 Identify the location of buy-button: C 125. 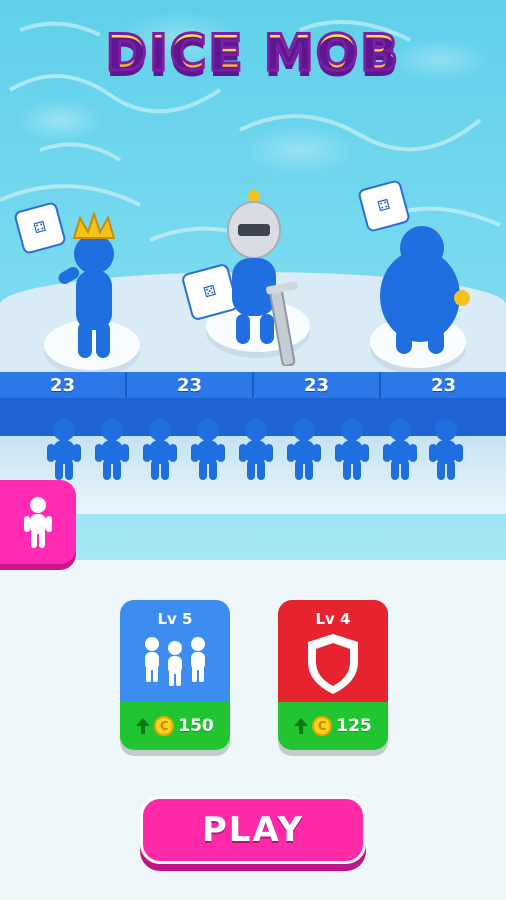
(333, 726).